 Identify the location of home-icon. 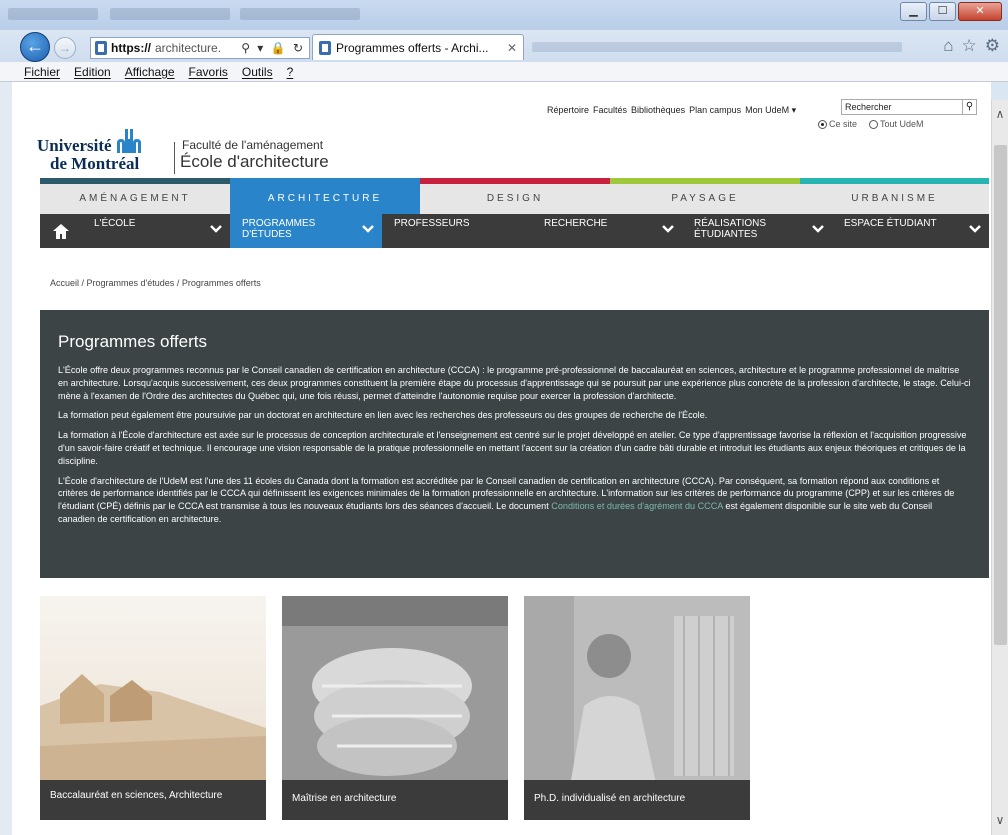
(61, 231).